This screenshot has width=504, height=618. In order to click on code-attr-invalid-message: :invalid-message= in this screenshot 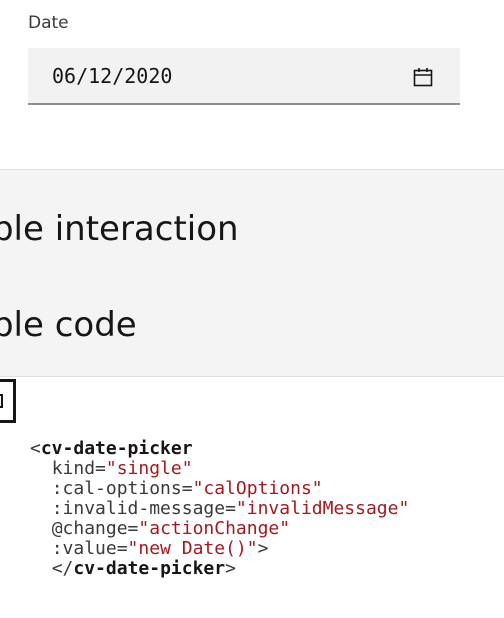, I will do `click(143, 508)`.